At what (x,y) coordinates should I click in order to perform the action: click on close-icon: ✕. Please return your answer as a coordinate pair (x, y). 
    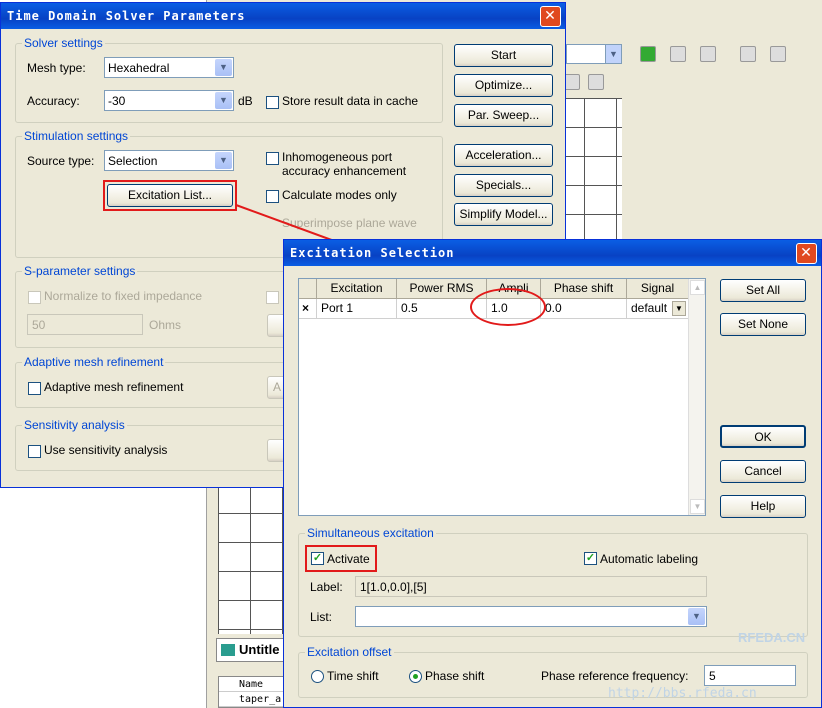
    Looking at the image, I should click on (806, 253).